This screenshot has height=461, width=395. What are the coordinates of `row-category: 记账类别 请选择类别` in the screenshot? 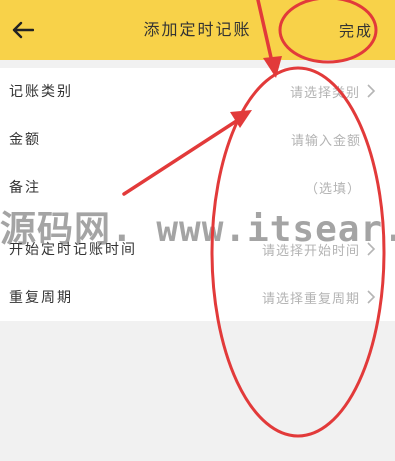 It's located at (197, 92).